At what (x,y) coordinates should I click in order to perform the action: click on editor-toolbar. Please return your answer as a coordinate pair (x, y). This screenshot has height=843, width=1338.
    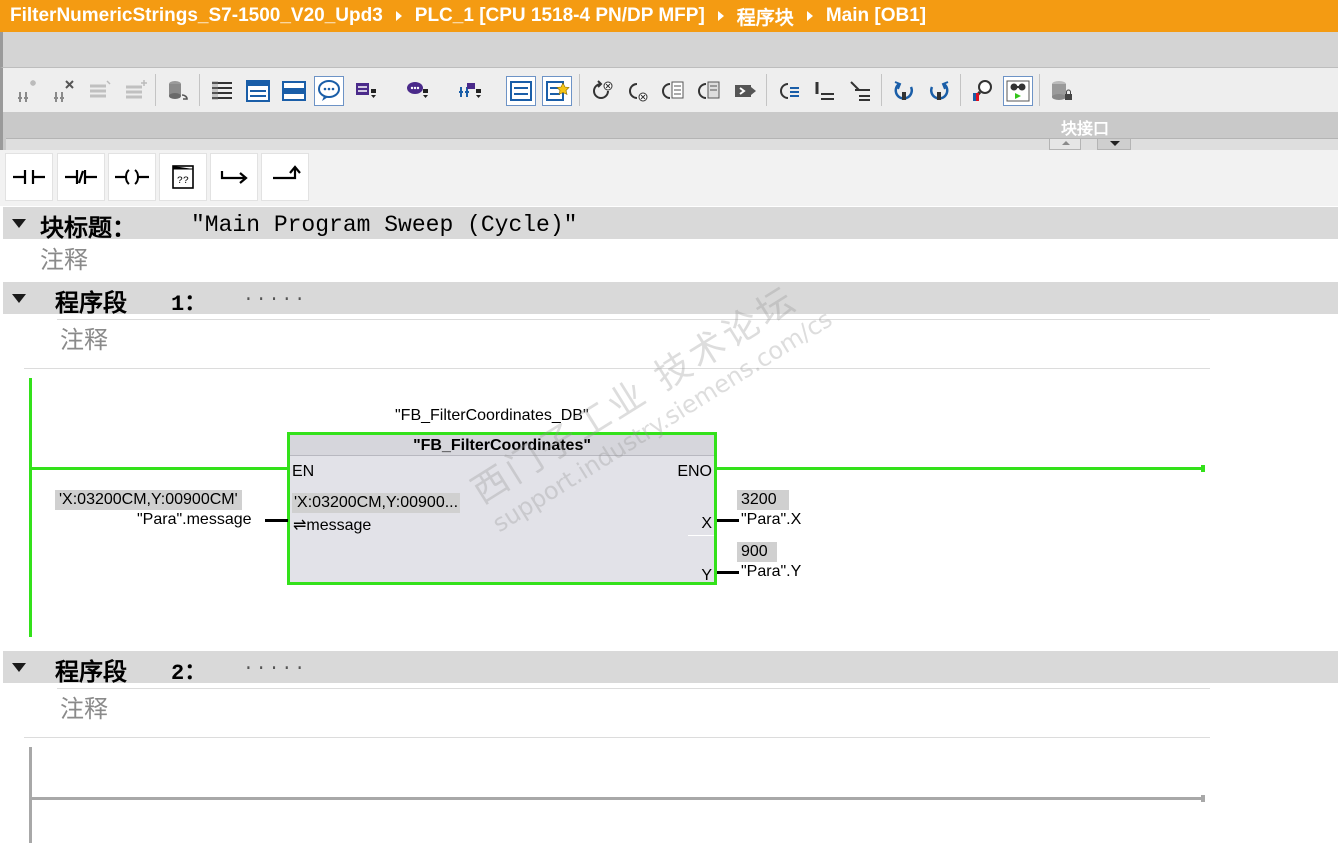
    Looking at the image, I should click on (669, 90).